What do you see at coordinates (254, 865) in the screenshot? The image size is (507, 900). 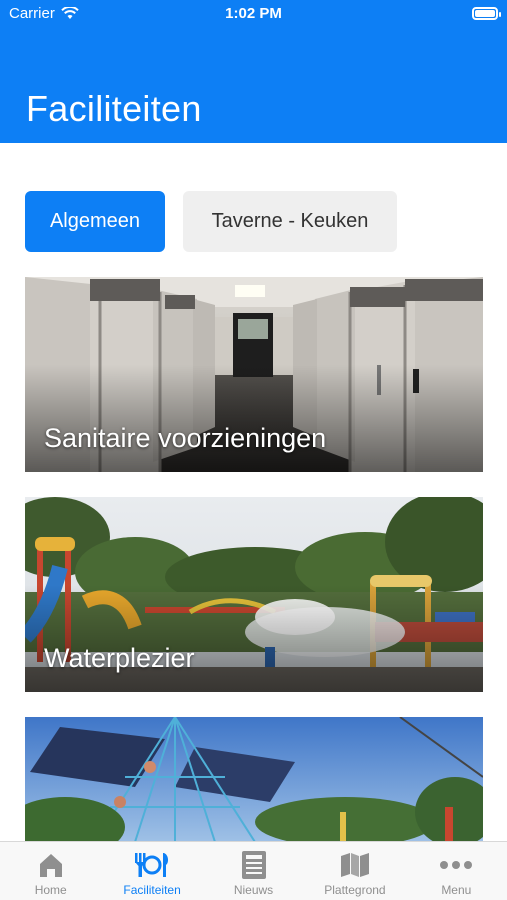 I see `newspaper-icon` at bounding box center [254, 865].